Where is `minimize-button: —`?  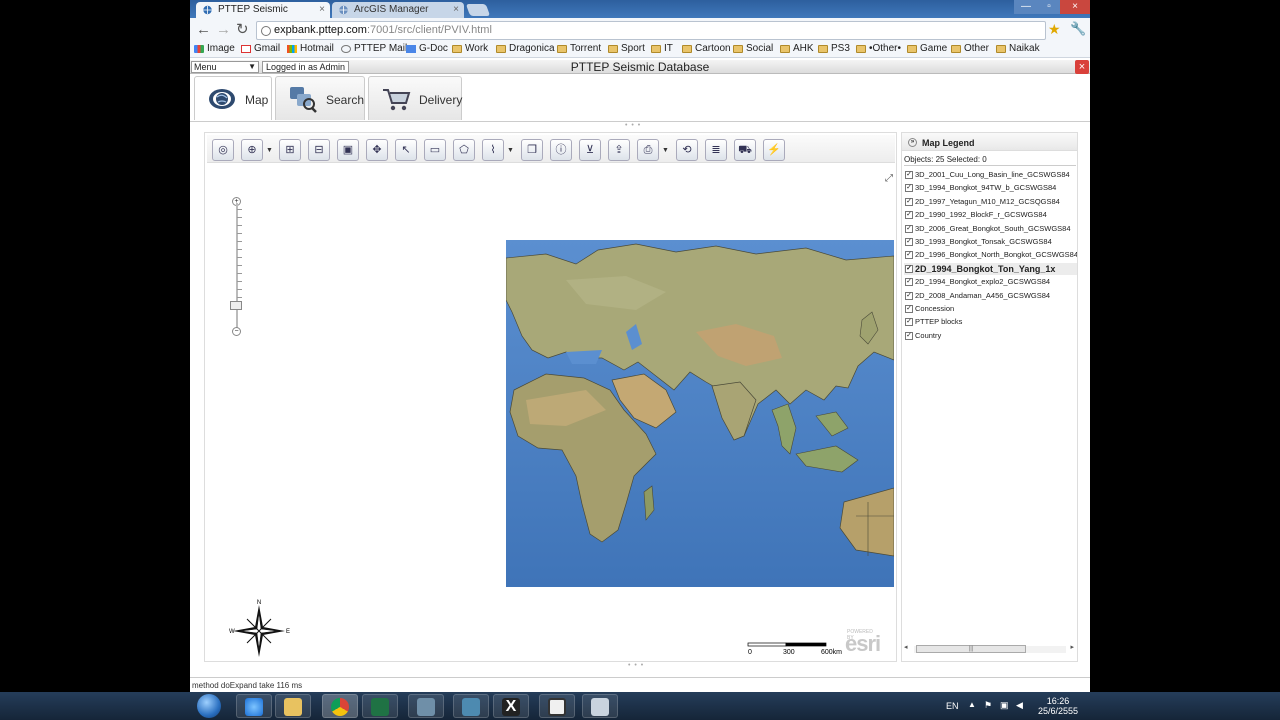 minimize-button: — is located at coordinates (1026, 7).